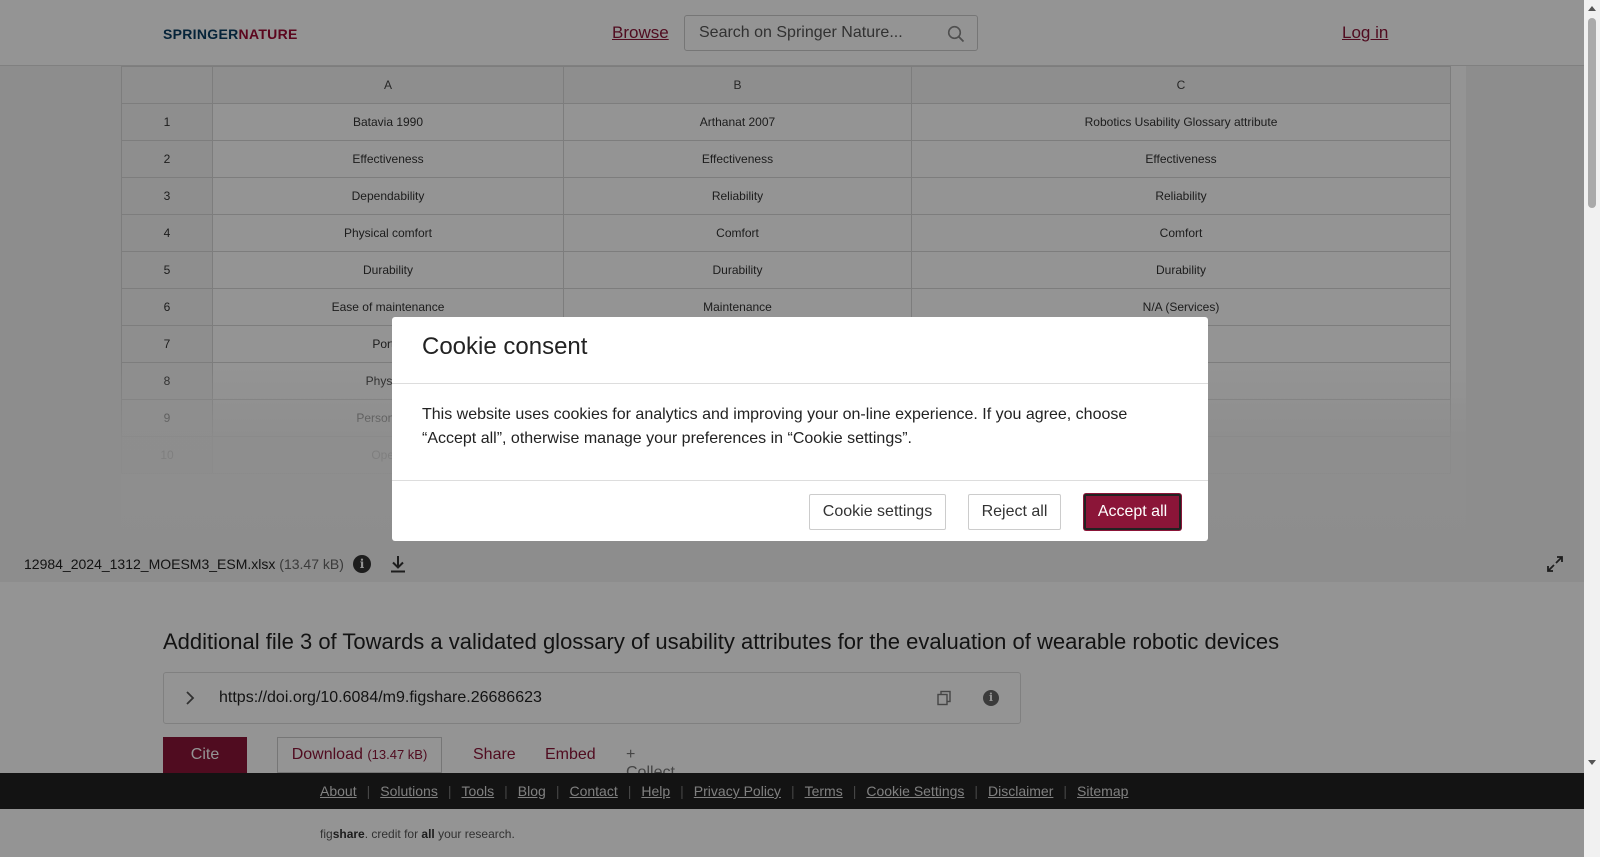  Describe the element at coordinates (1592, 762) in the screenshot. I see `page-scroll-down-icon` at that location.